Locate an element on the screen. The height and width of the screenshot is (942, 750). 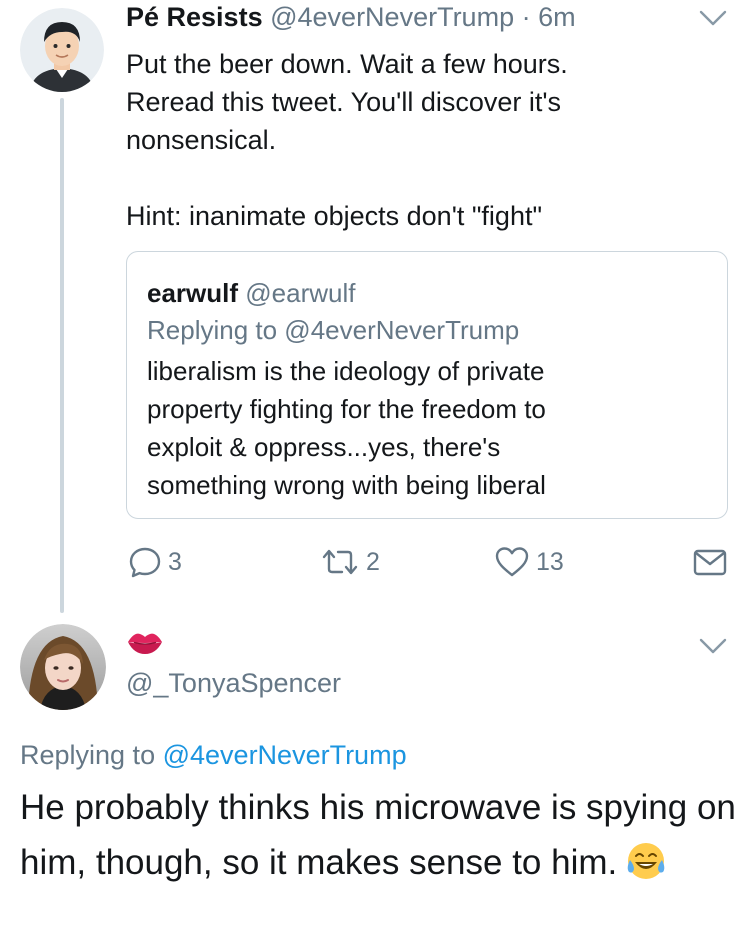
tweet-line: Reread this tweet. You'll discover it's is located at coordinates (344, 102).